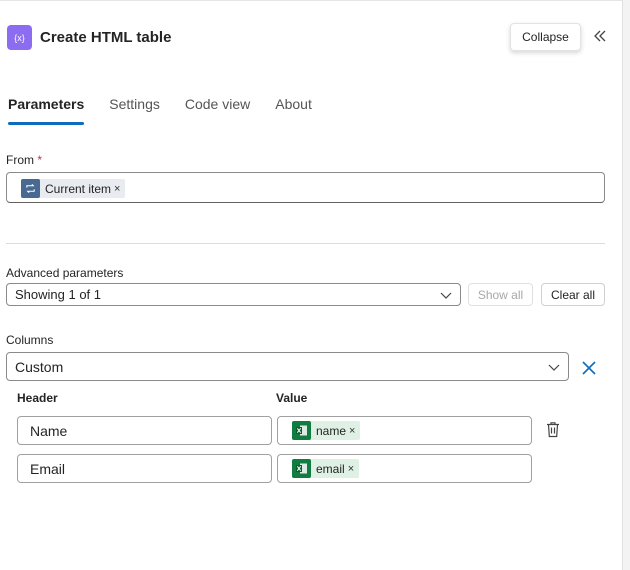 The height and width of the screenshot is (570, 630). What do you see at coordinates (553, 429) in the screenshot?
I see `trash-icon` at bounding box center [553, 429].